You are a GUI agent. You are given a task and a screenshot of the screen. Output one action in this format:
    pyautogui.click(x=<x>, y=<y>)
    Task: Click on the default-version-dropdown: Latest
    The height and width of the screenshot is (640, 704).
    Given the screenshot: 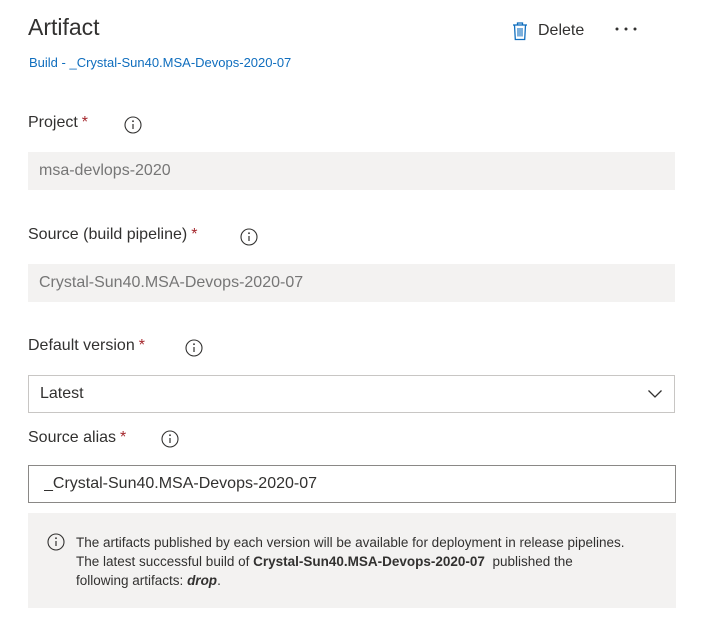 What is the action you would take?
    pyautogui.click(x=351, y=394)
    